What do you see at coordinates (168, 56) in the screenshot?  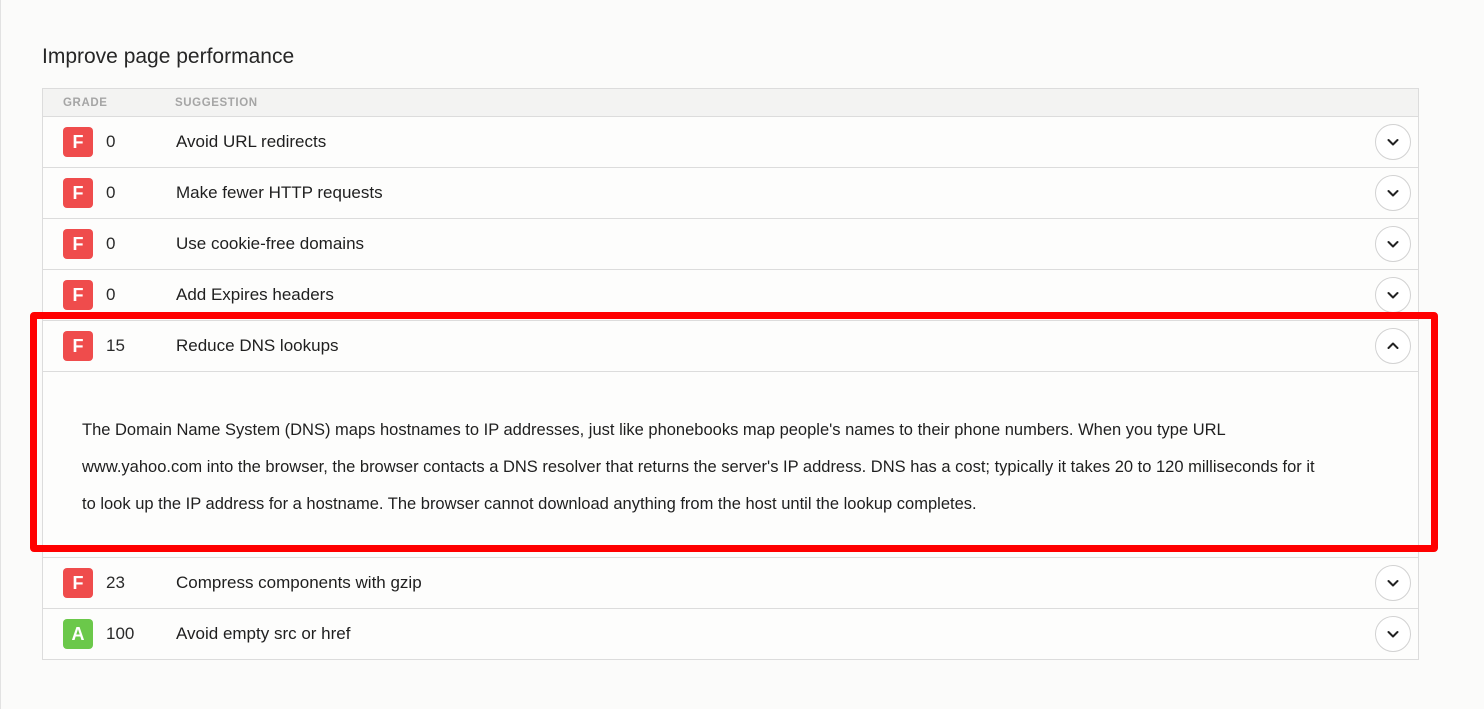 I see `section-title: Improve page performance` at bounding box center [168, 56].